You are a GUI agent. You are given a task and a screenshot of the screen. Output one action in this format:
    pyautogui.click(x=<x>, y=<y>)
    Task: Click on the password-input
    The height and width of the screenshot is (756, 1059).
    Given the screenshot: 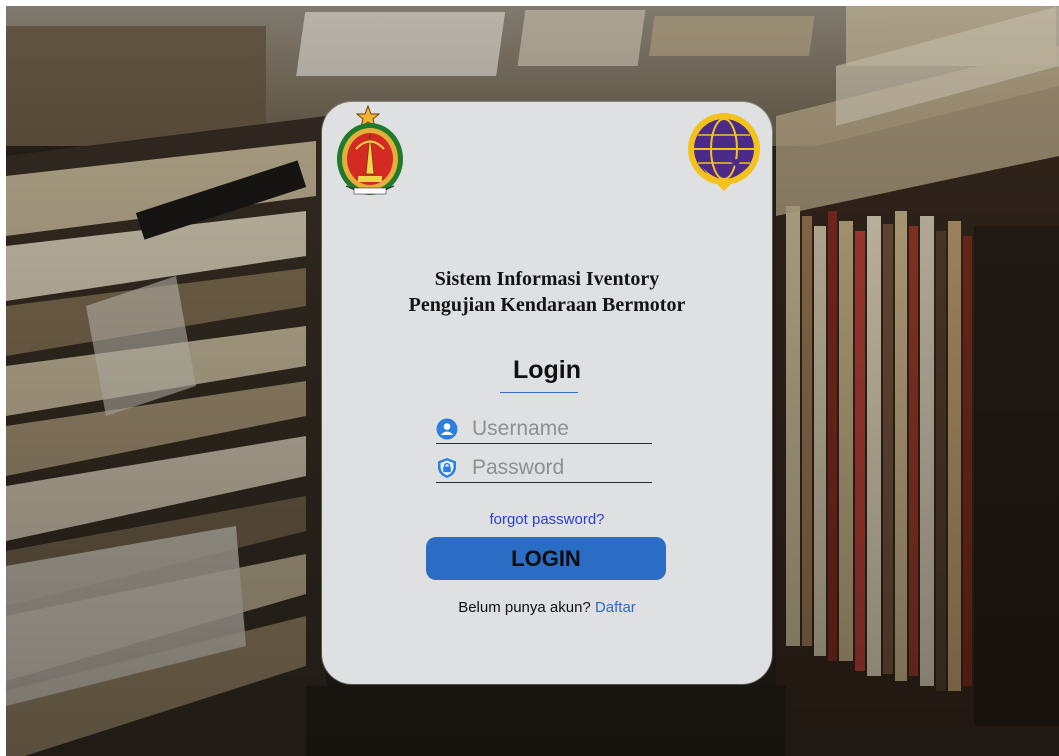 What is the action you would take?
    pyautogui.click(x=561, y=468)
    